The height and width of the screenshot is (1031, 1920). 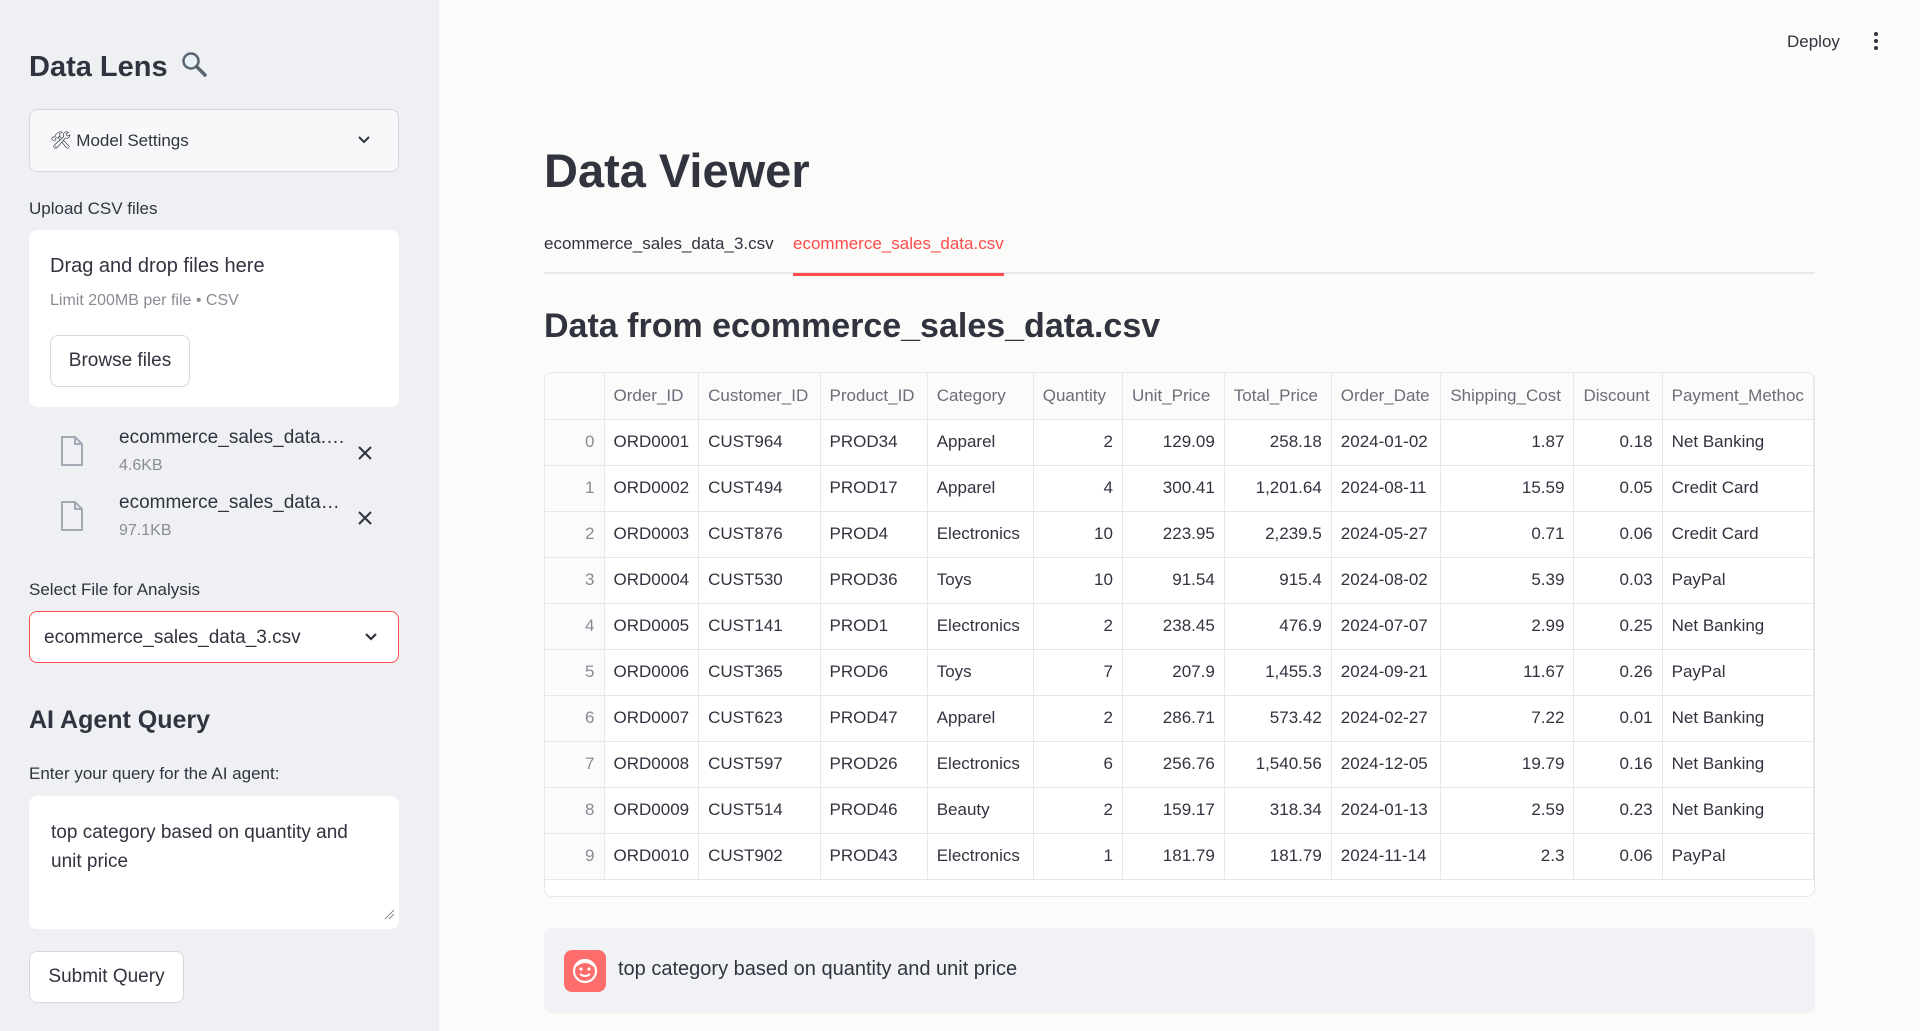 What do you see at coordinates (575, 442) in the screenshot?
I see `row-index: 0` at bounding box center [575, 442].